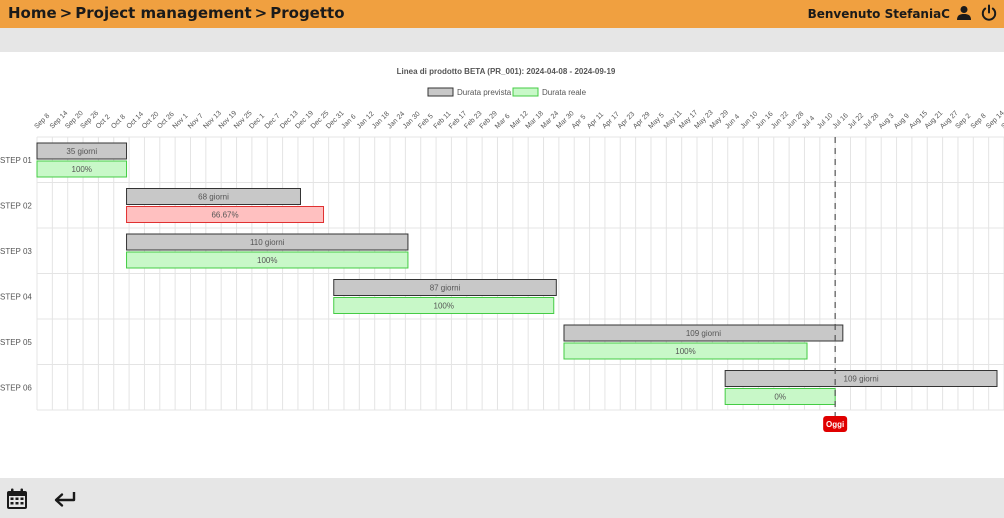 The height and width of the screenshot is (518, 1004). I want to click on breadcrumb-home: Home, so click(32, 13).